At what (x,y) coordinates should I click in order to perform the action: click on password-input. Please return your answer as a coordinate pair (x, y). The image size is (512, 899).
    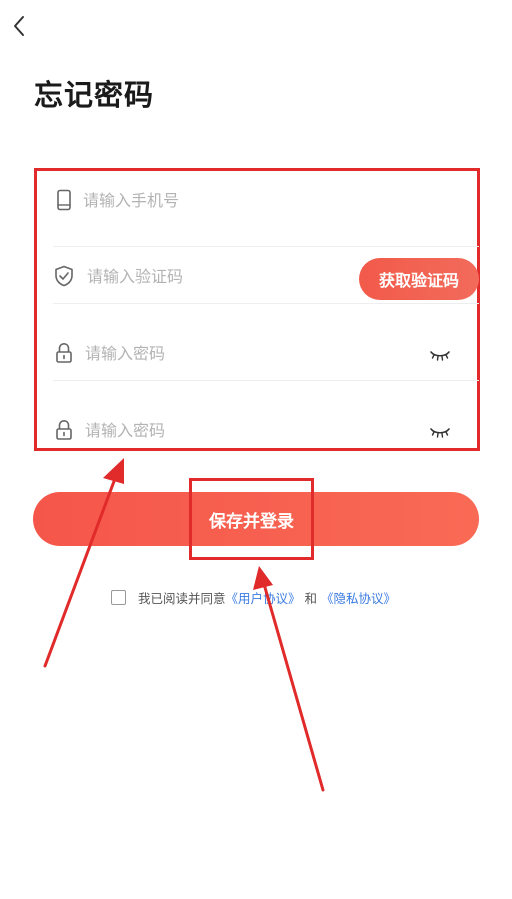
    Looking at the image, I should click on (235, 353).